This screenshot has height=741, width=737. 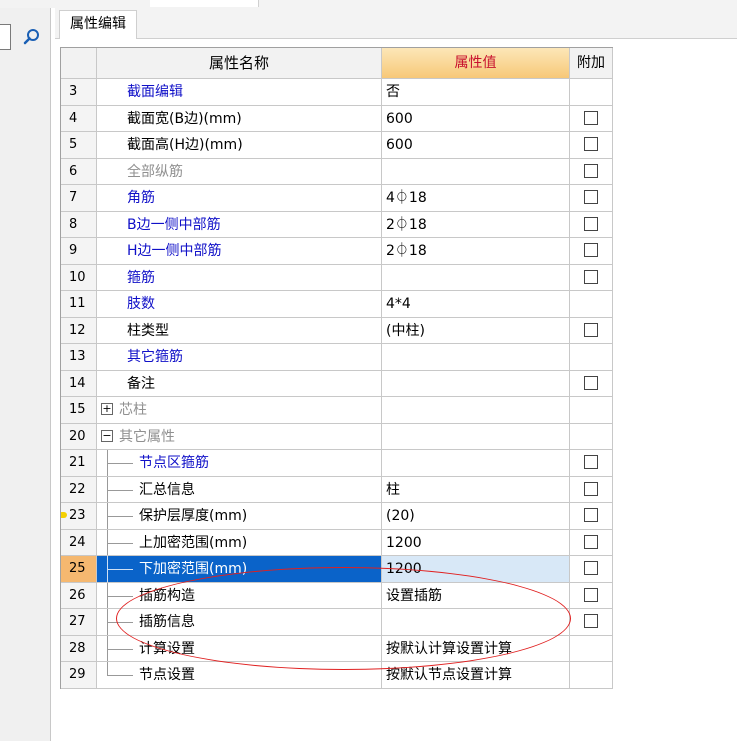 What do you see at coordinates (239, 648) in the screenshot?
I see `property-name-cell: 计算设置` at bounding box center [239, 648].